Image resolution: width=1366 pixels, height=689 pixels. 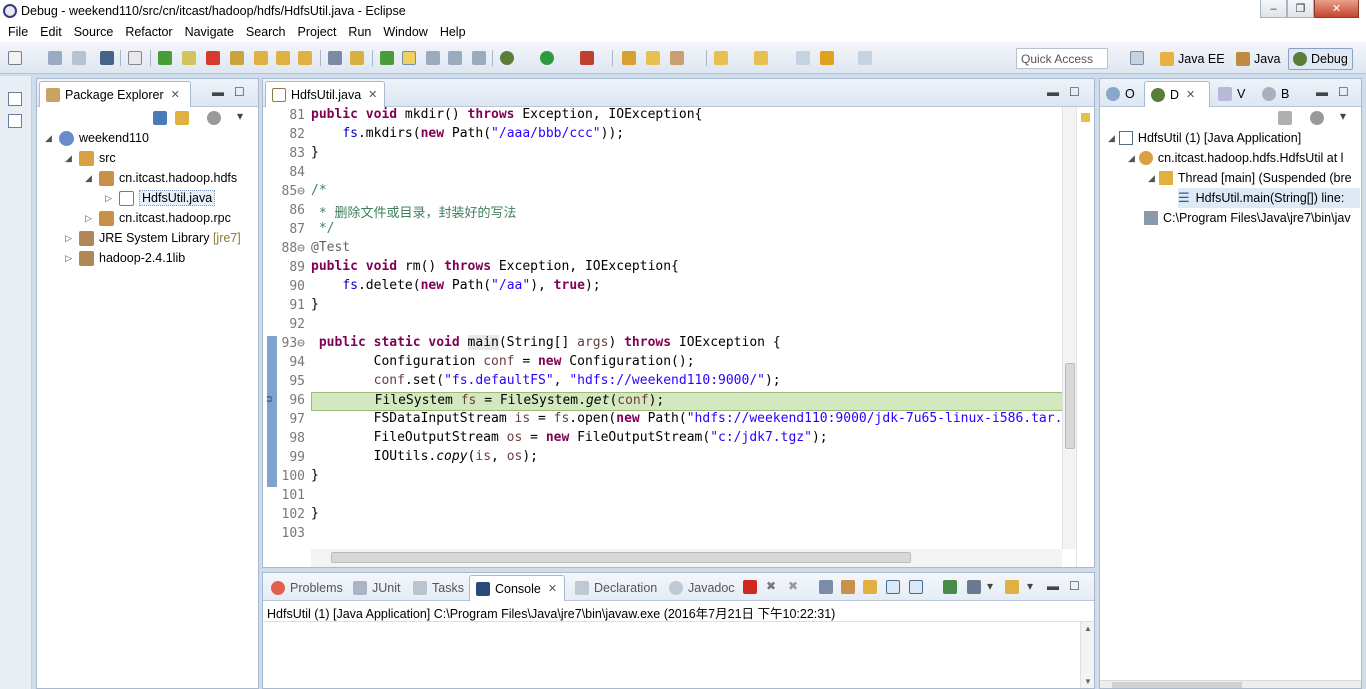 I want to click on run-icon, so click(x=547, y=58).